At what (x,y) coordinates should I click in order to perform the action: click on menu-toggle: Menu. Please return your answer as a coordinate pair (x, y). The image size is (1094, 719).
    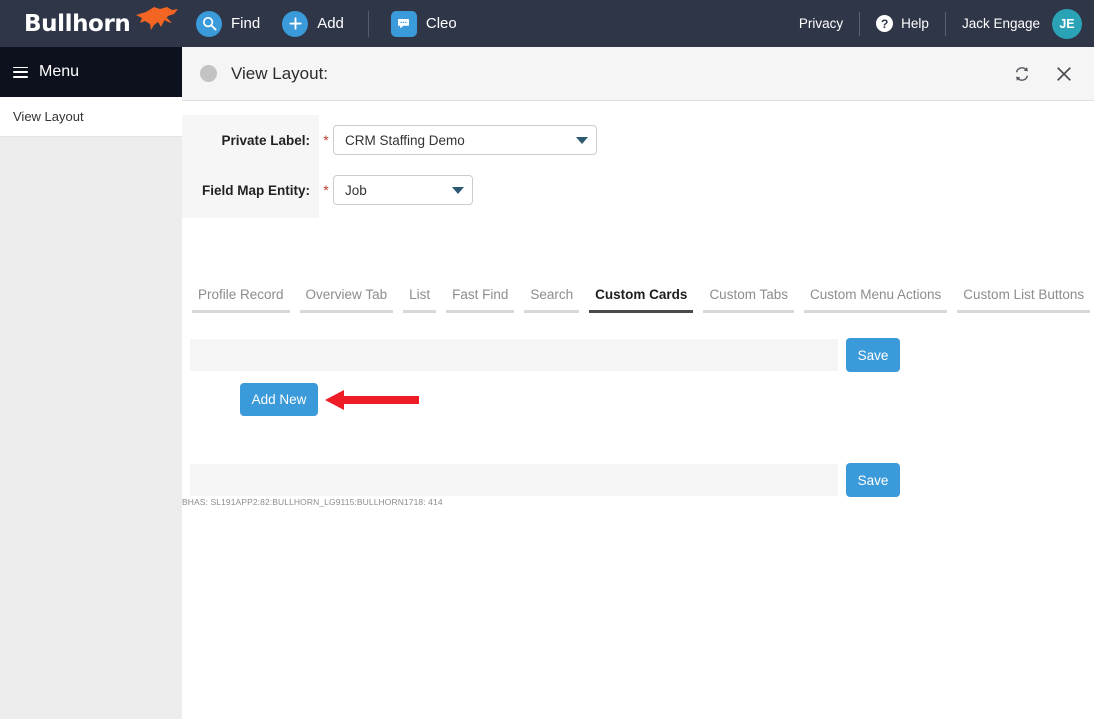
    Looking at the image, I should click on (91, 72).